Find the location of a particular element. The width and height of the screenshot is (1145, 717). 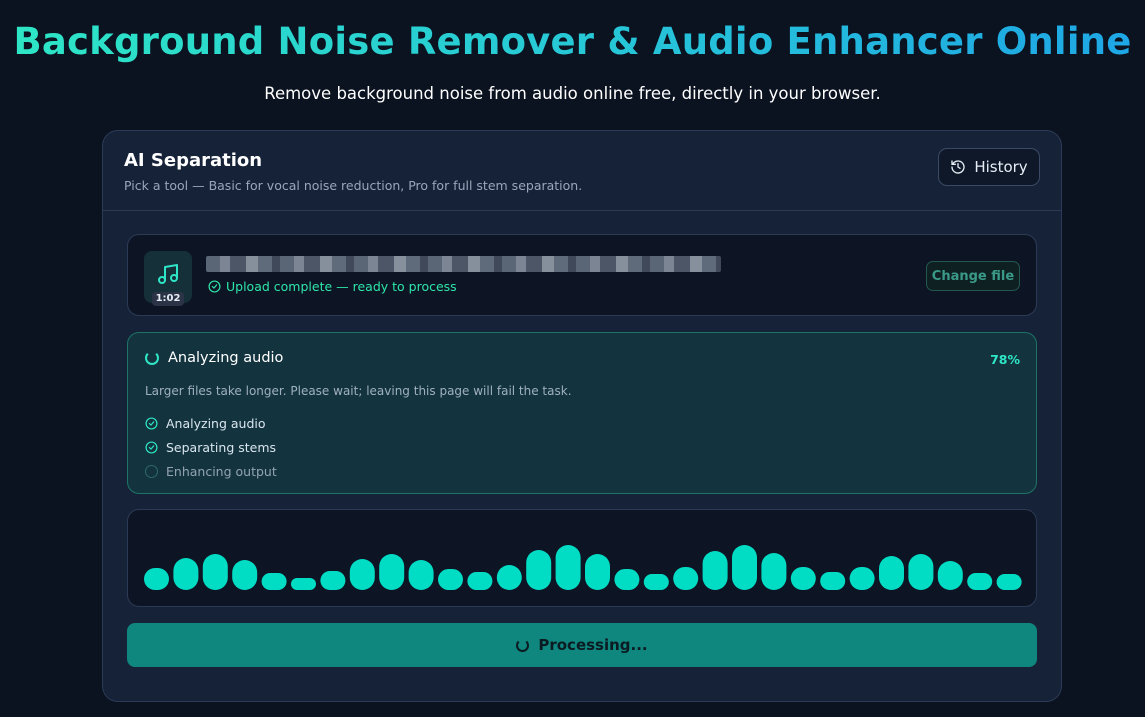

file-thumbnail: 1:02 is located at coordinates (168, 278).